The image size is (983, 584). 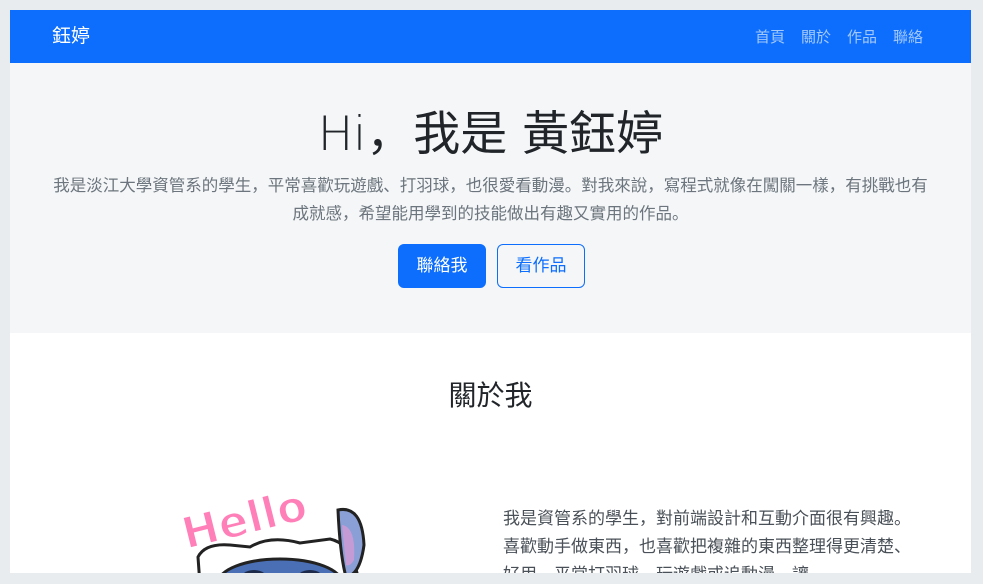 What do you see at coordinates (770, 36) in the screenshot?
I see `nav-link-home: 首頁` at bounding box center [770, 36].